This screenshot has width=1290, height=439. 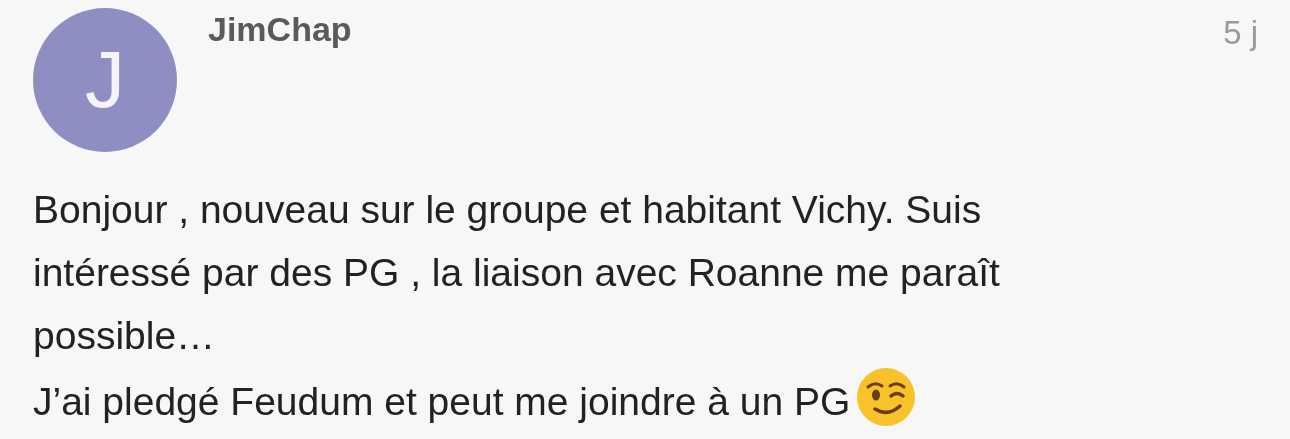 What do you see at coordinates (516, 272) in the screenshot?
I see `message-text: intéressé par des PG , la liaison avec Roanne me paraît` at bounding box center [516, 272].